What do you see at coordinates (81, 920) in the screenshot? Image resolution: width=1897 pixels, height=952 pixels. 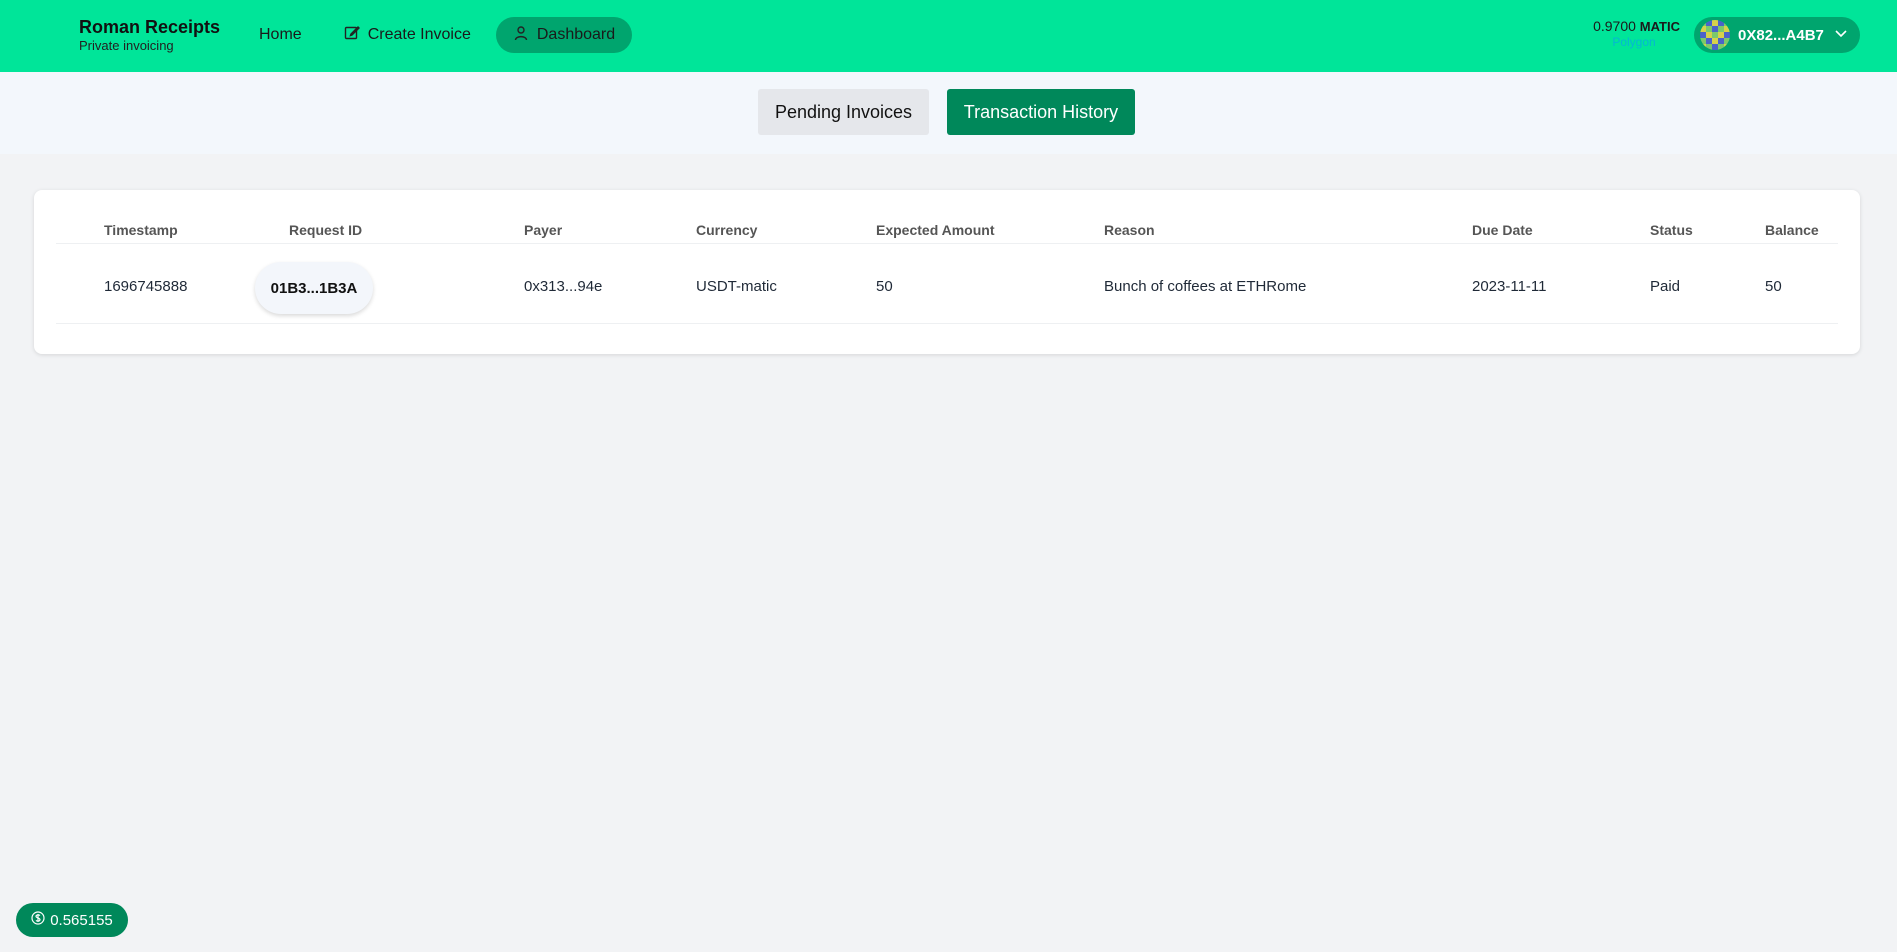 I see `token-price-value: 0.565155` at bounding box center [81, 920].